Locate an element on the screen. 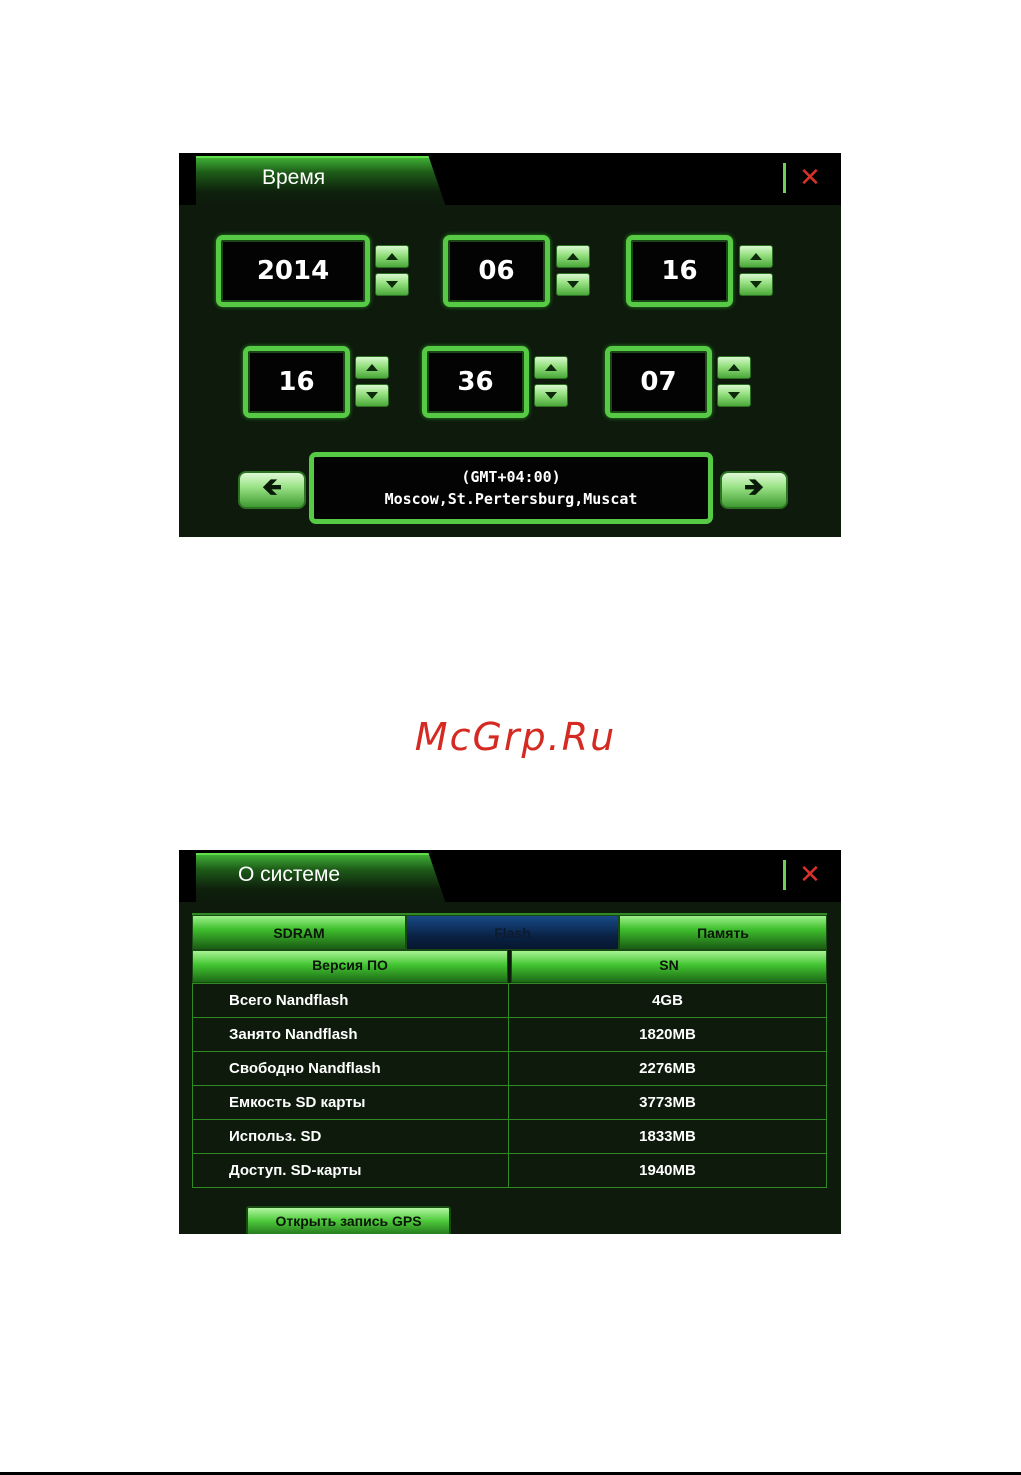 The width and height of the screenshot is (1021, 1475). second-field: 07 is located at coordinates (658, 382).